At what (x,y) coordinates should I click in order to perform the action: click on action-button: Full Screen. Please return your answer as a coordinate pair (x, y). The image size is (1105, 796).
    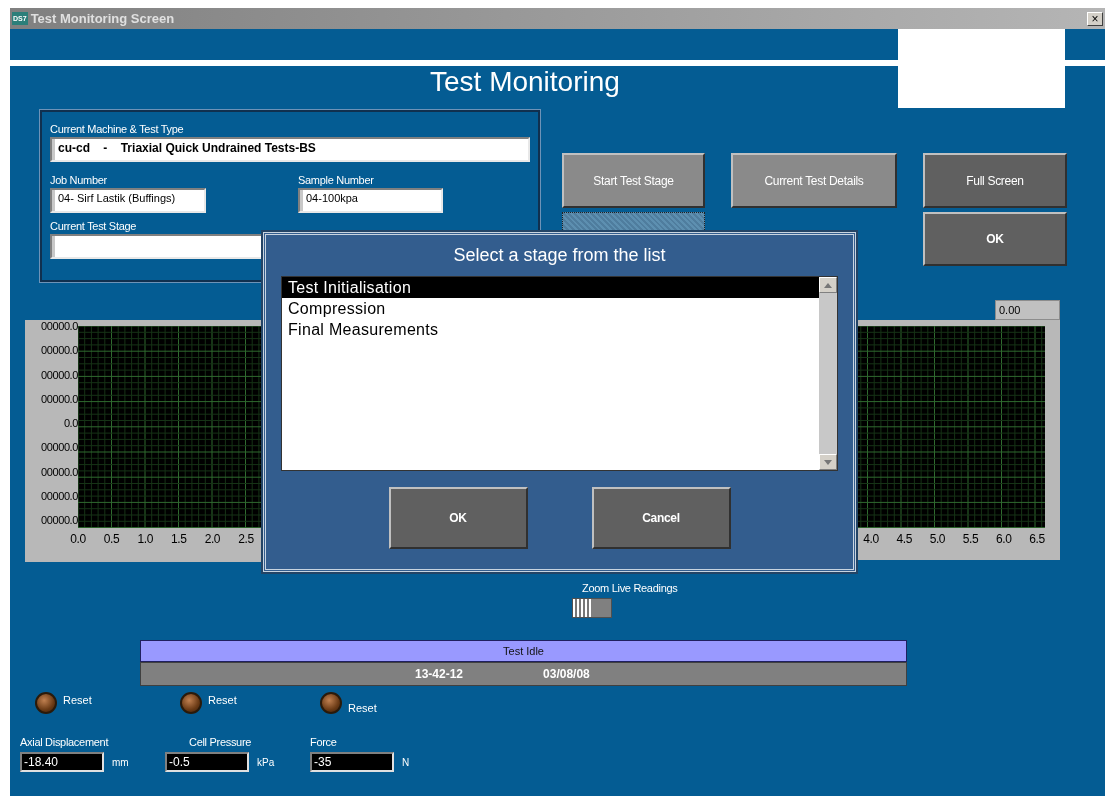
    Looking at the image, I should click on (995, 180).